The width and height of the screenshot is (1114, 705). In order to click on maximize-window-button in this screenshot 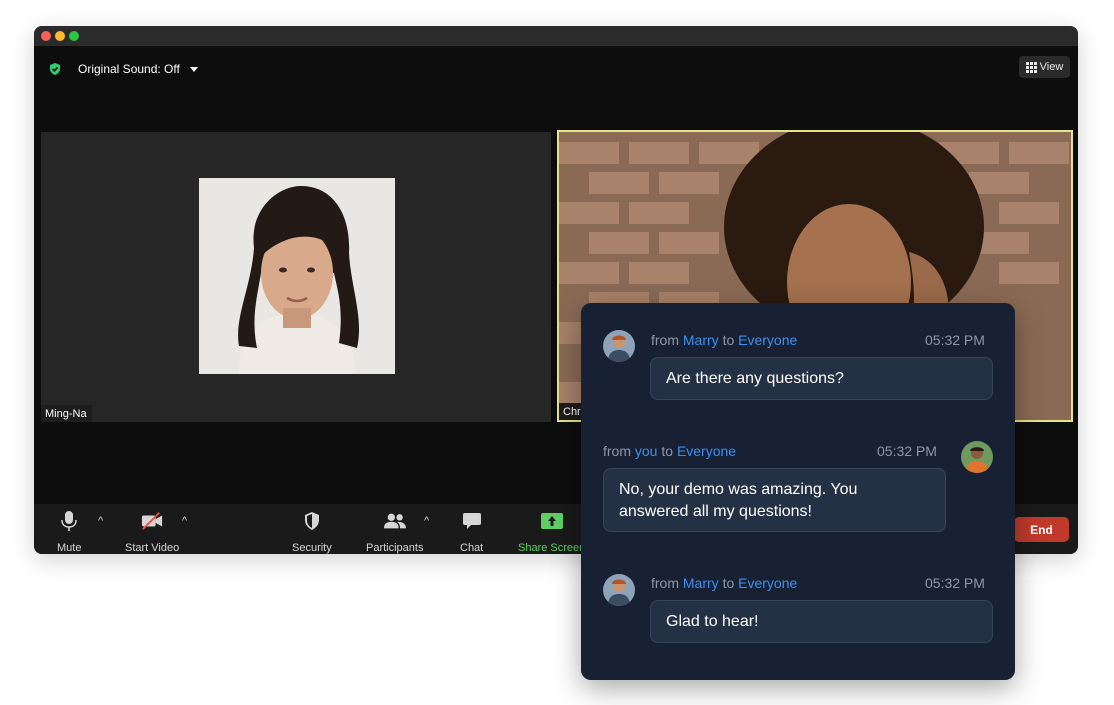, I will do `click(74, 36)`.